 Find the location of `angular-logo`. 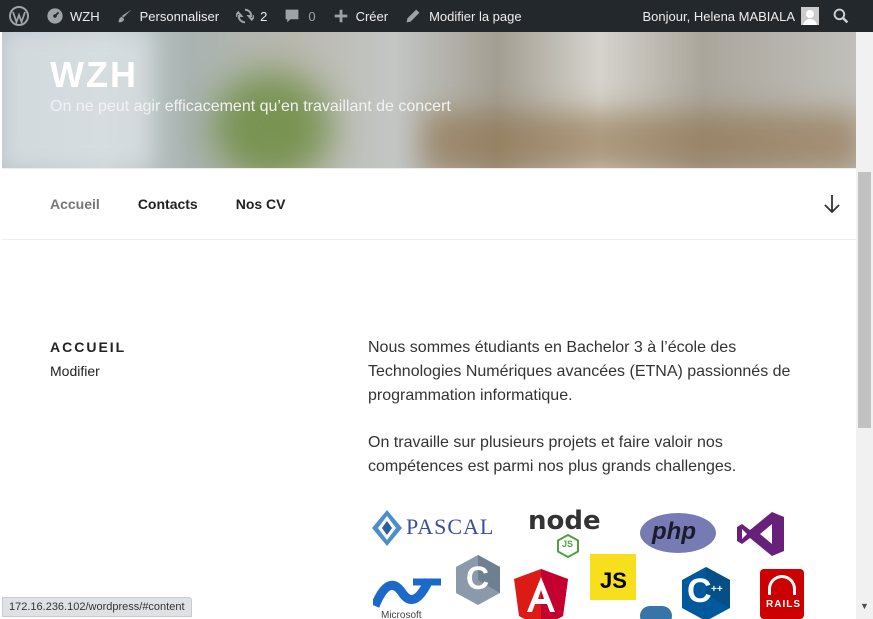

angular-logo is located at coordinates (541, 593).